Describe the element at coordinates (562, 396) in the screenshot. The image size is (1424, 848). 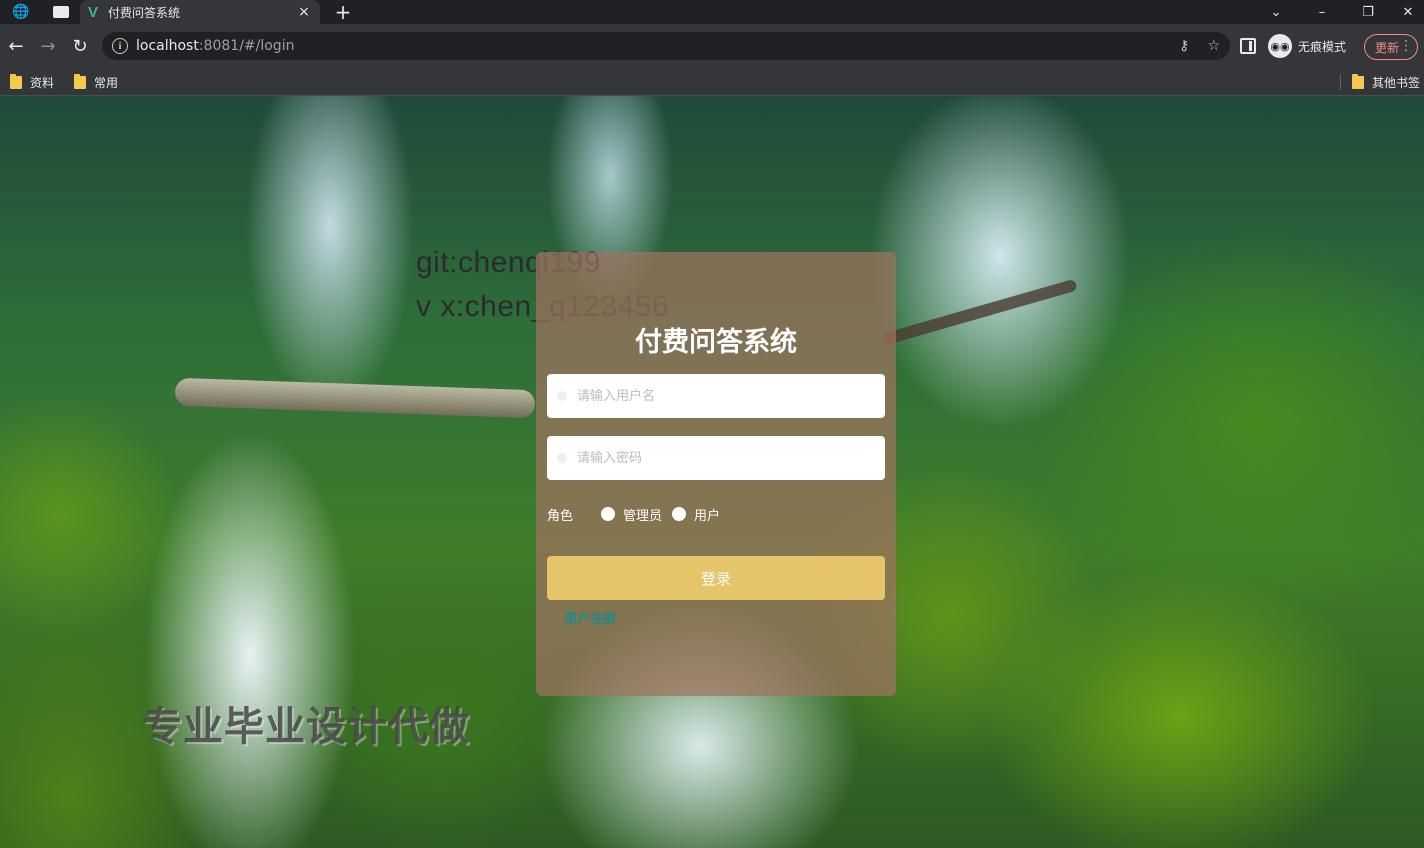
I see `user-icon` at that location.